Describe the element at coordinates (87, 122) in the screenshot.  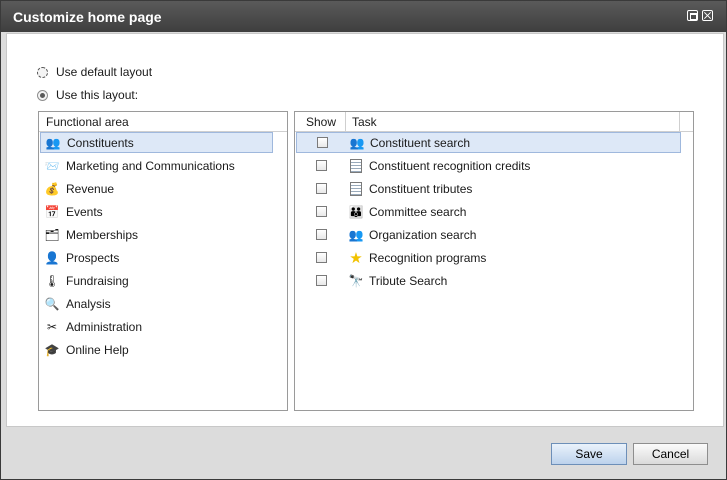
I see `functional-area-header-label: Functional area` at that location.